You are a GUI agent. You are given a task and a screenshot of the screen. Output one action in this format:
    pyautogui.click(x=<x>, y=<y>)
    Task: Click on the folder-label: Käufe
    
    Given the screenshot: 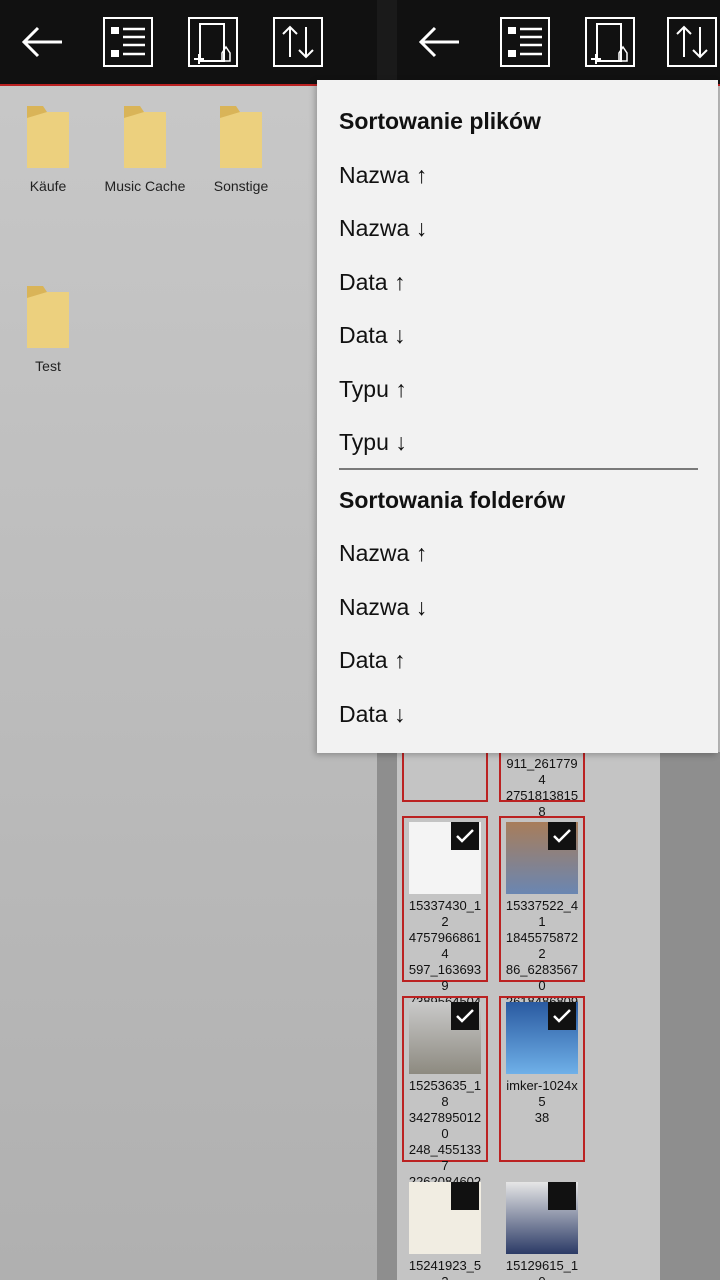 What is the action you would take?
    pyautogui.click(x=48, y=186)
    